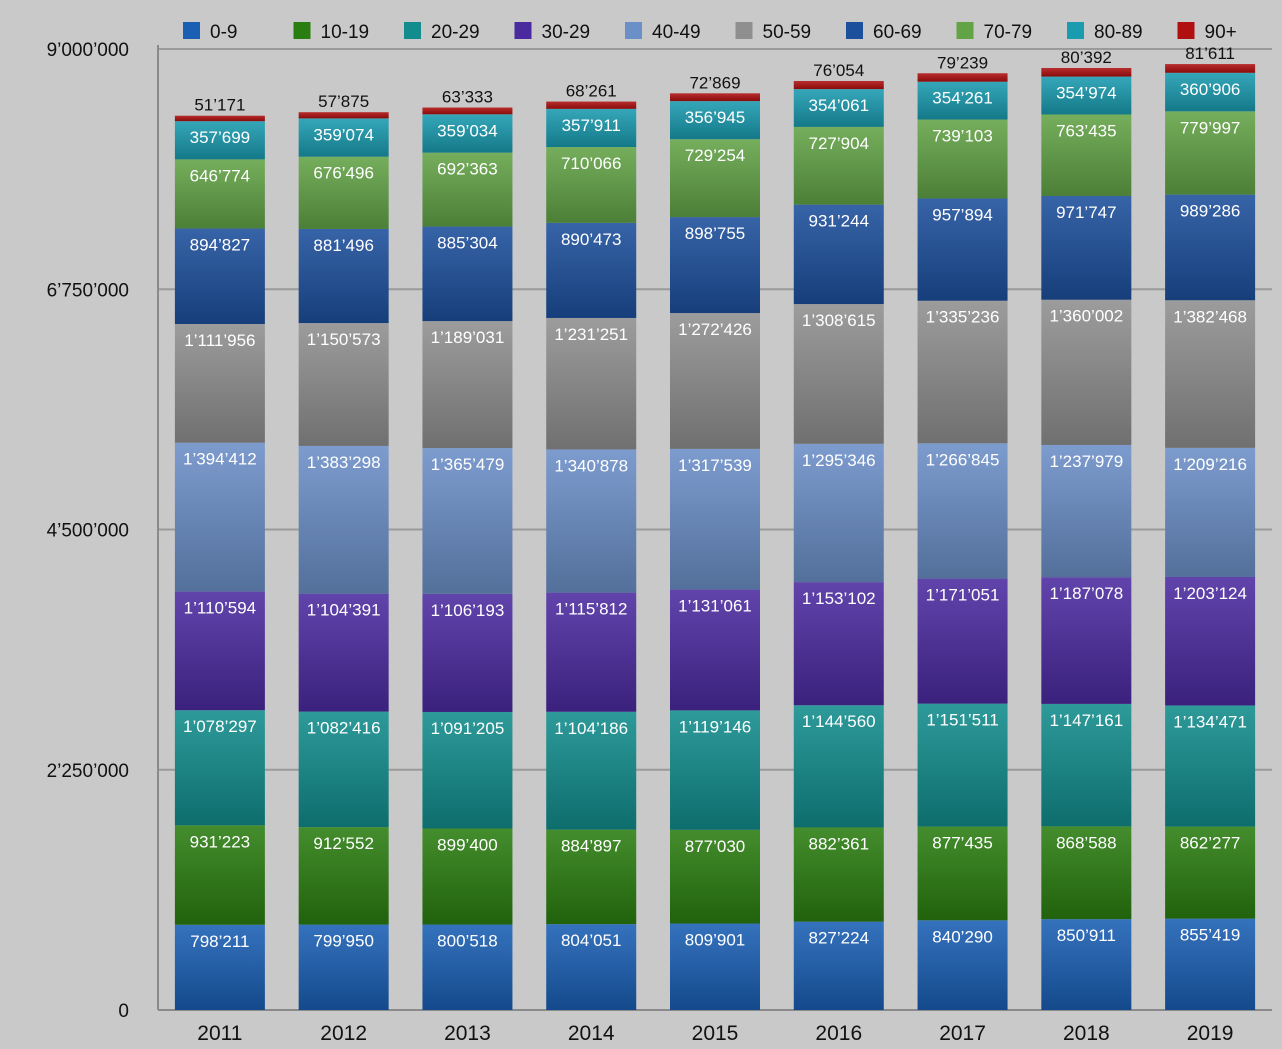  Describe the element at coordinates (220, 841) in the screenshot. I see `data-label: 931’223` at that location.